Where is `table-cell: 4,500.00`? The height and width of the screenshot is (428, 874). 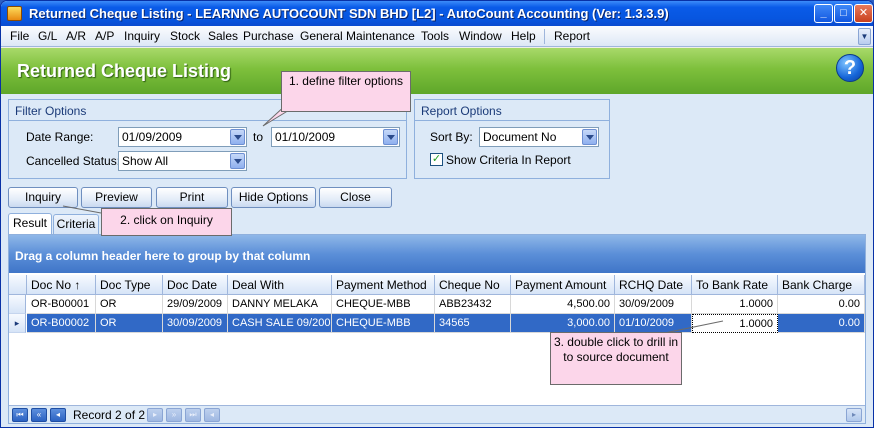
table-cell: 4,500.00 is located at coordinates (563, 304).